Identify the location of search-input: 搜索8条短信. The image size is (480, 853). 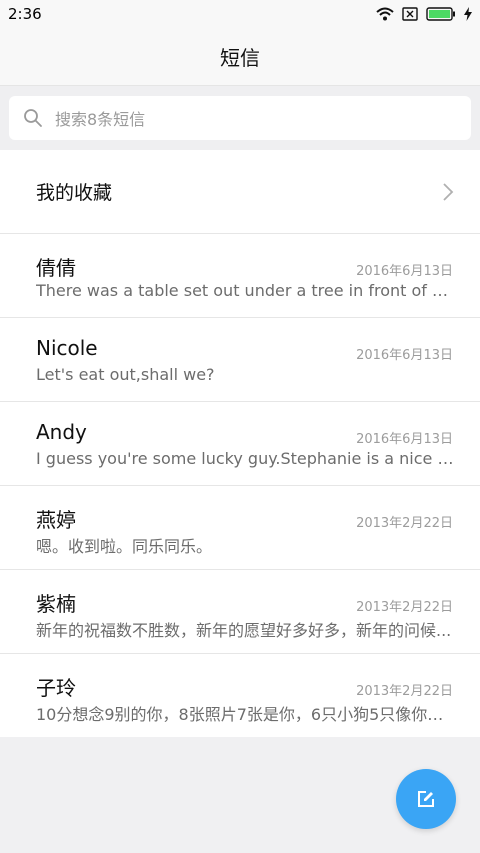
(240, 118).